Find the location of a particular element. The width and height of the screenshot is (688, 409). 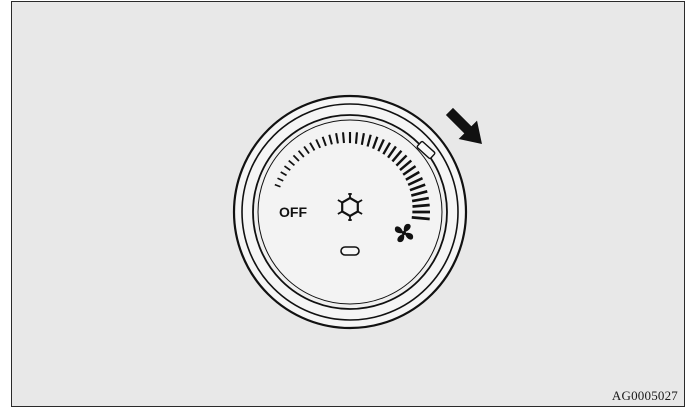

pointer-arrow-icon is located at coordinates (463, 125).